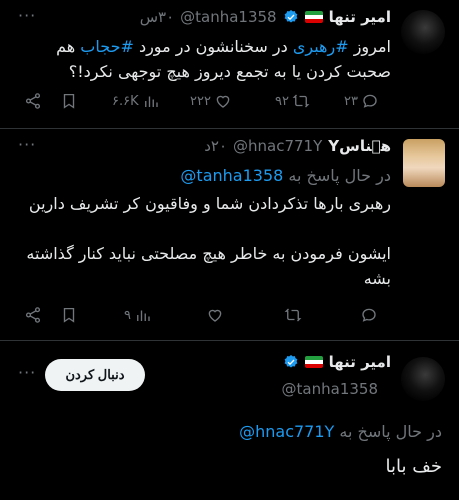 This screenshot has width=459, height=500. Describe the element at coordinates (157, 17) in the screenshot. I see `timestamp: ۳۰س` at that location.